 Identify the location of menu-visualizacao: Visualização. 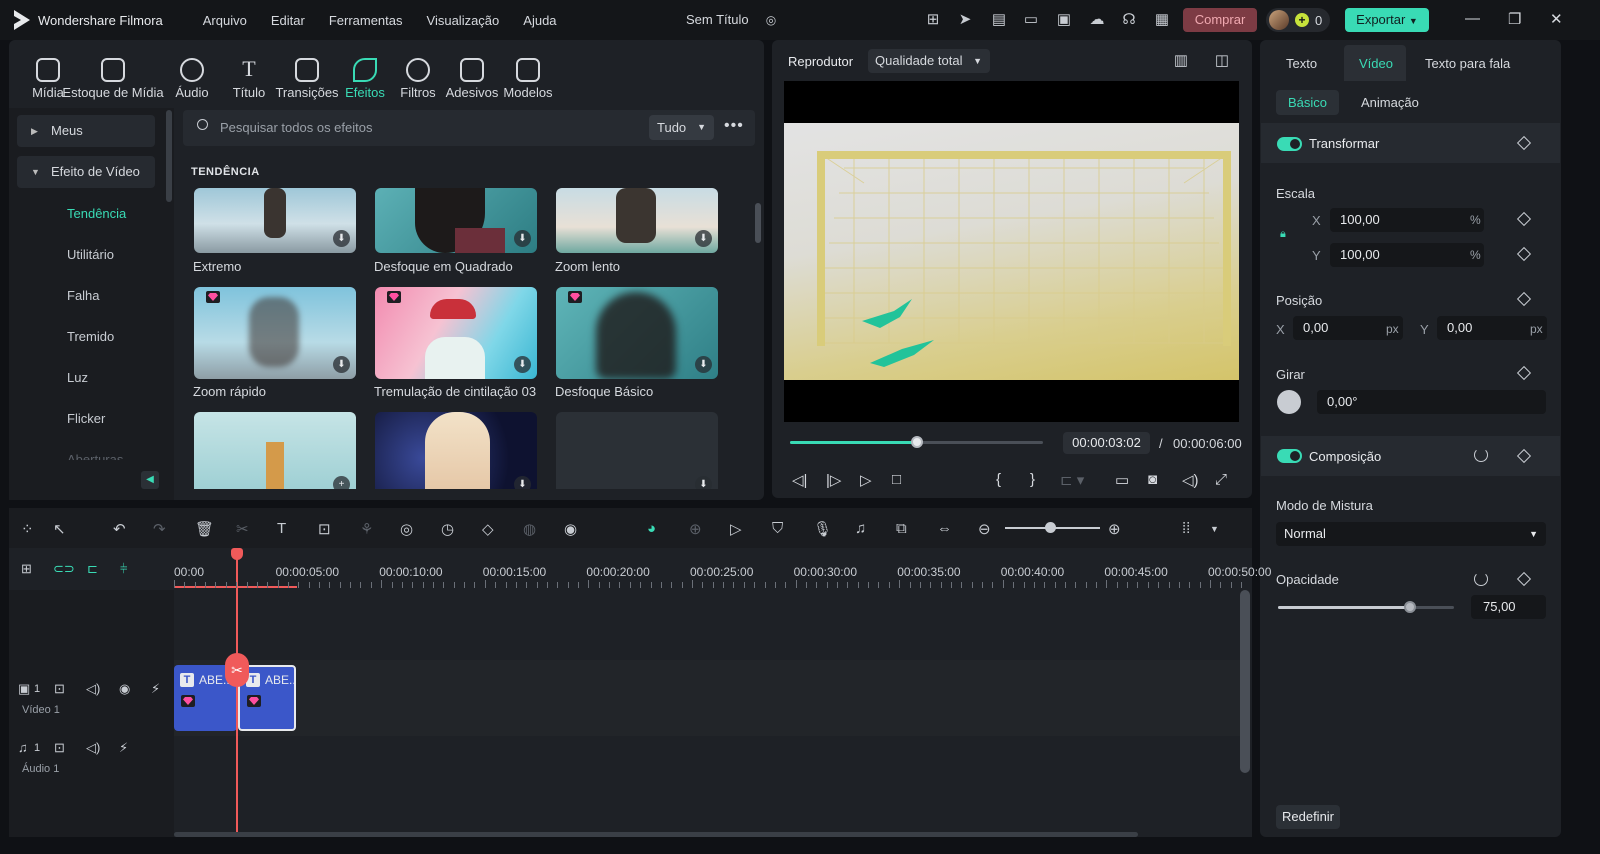
(463, 20).